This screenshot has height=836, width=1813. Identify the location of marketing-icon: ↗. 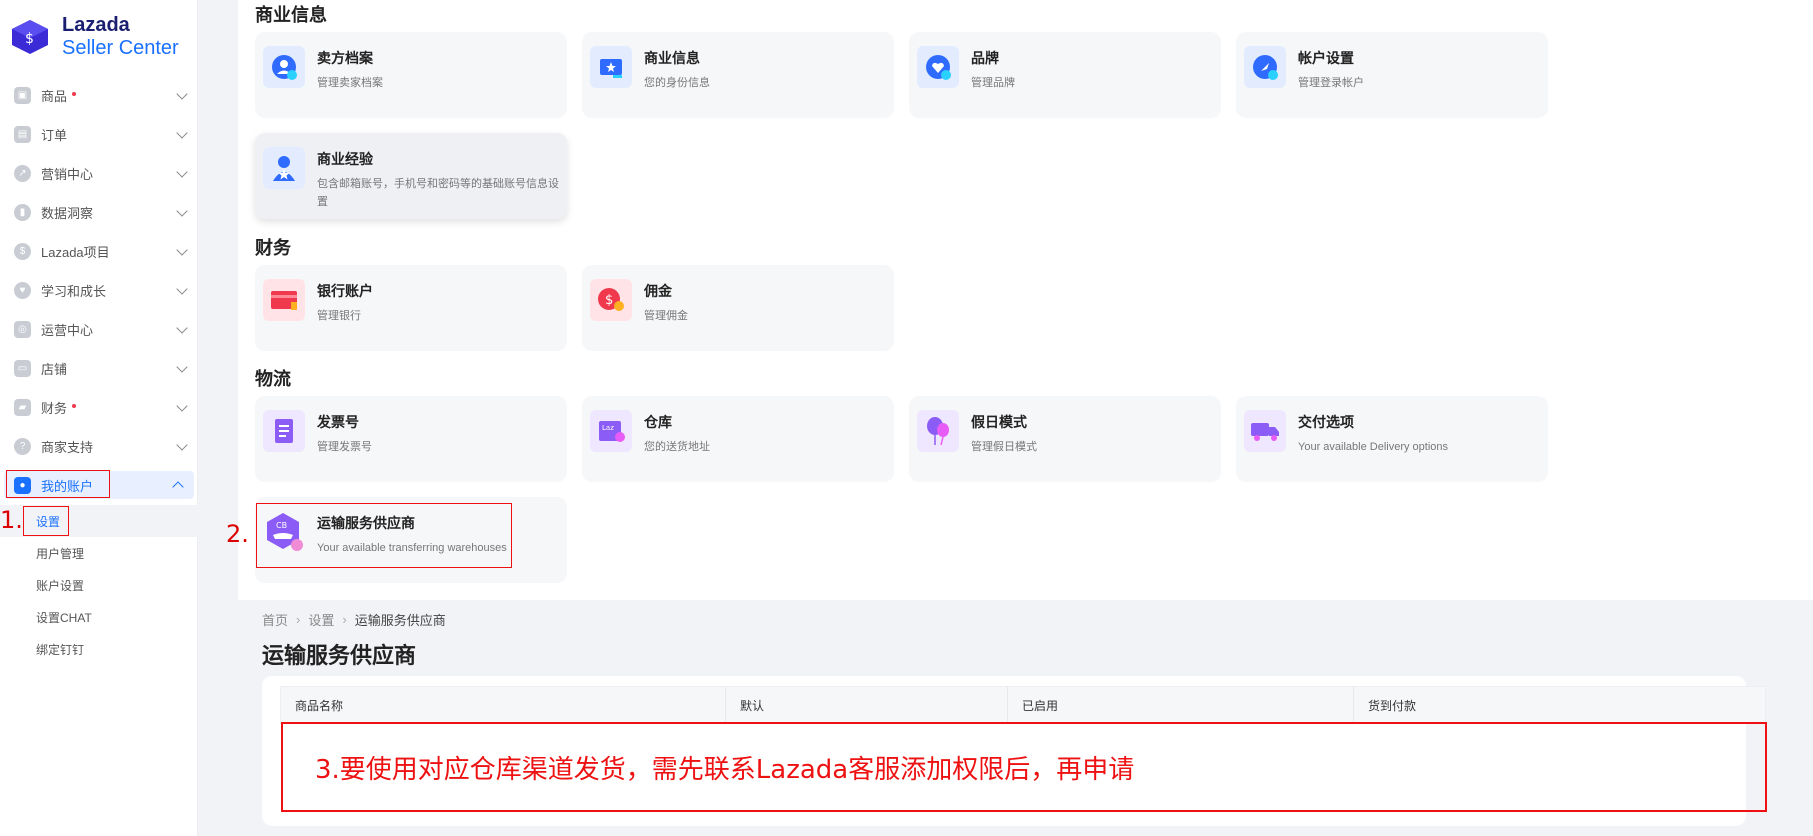
(22, 173).